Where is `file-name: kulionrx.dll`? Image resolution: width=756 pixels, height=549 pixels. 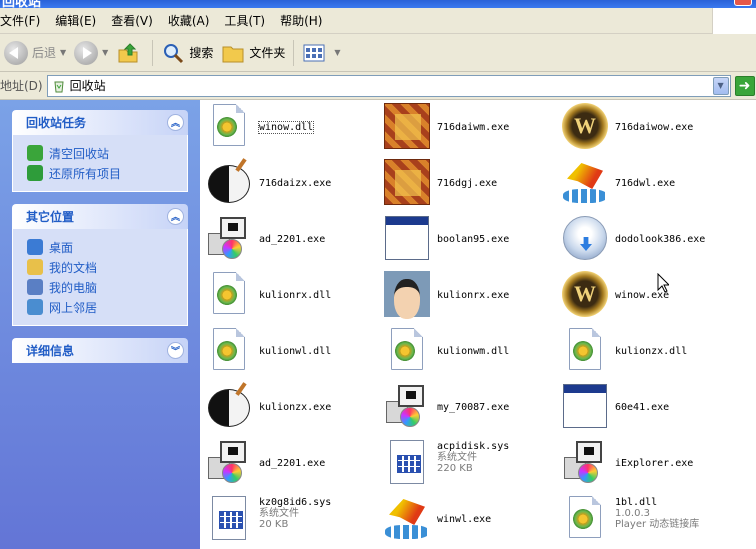
file-name: kulionrx.dll is located at coordinates (295, 295).